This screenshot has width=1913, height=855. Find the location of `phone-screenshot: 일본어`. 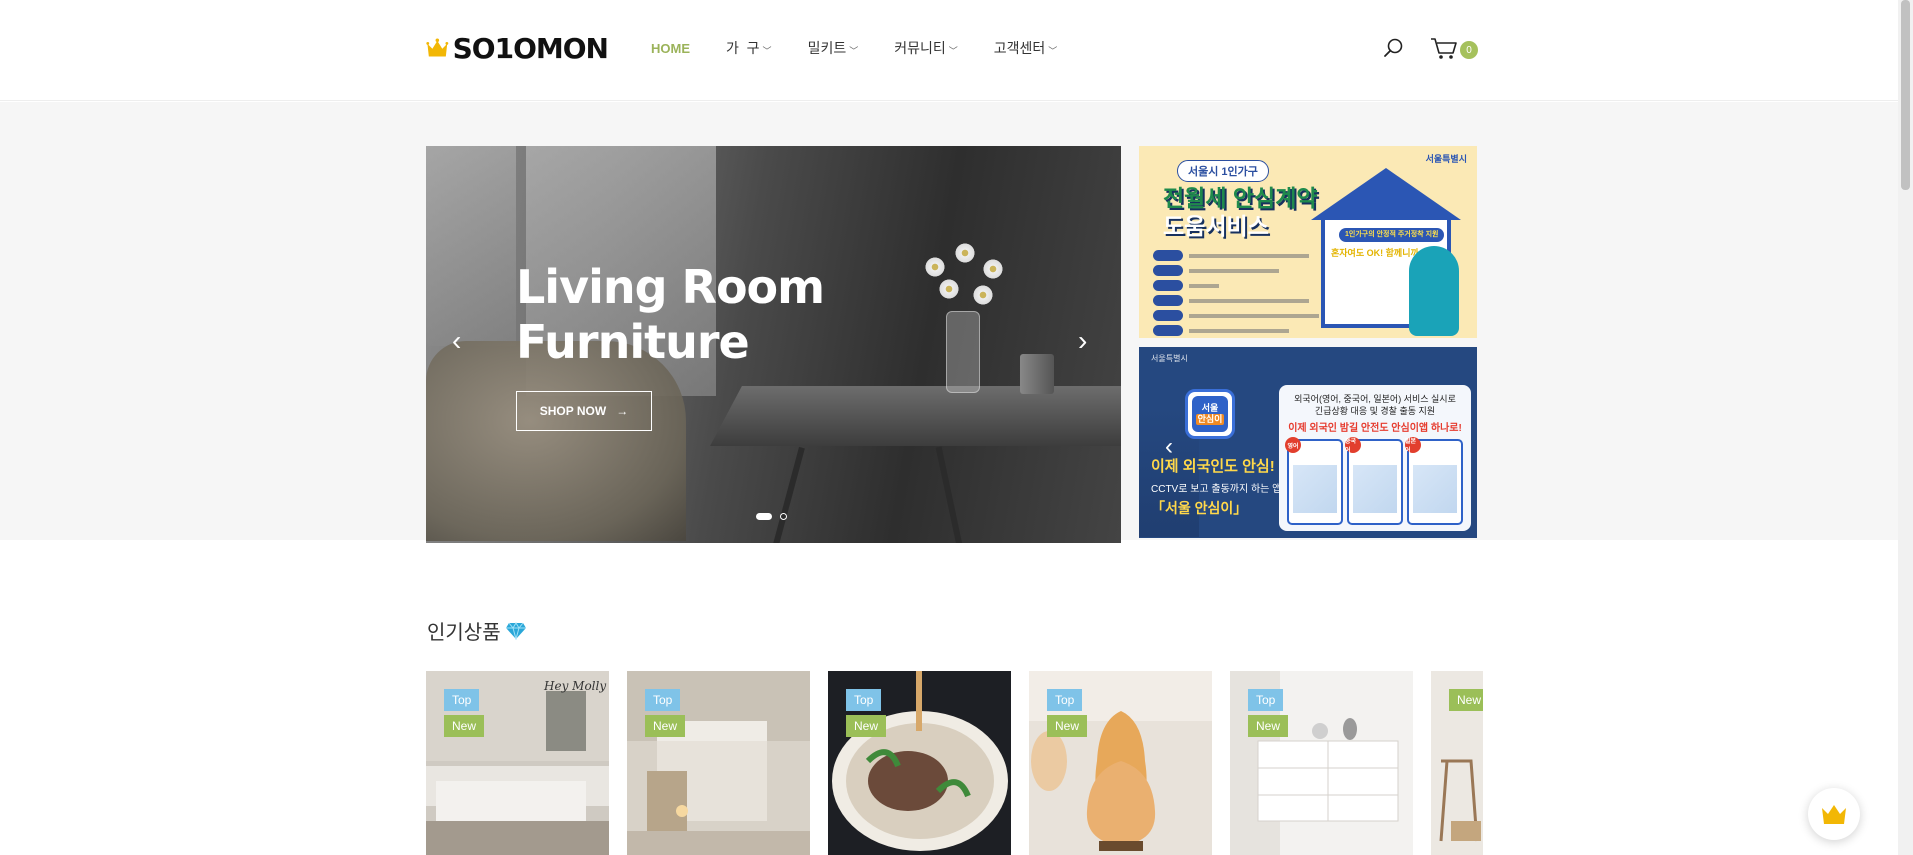

phone-screenshot: 일본어 is located at coordinates (1434, 481).